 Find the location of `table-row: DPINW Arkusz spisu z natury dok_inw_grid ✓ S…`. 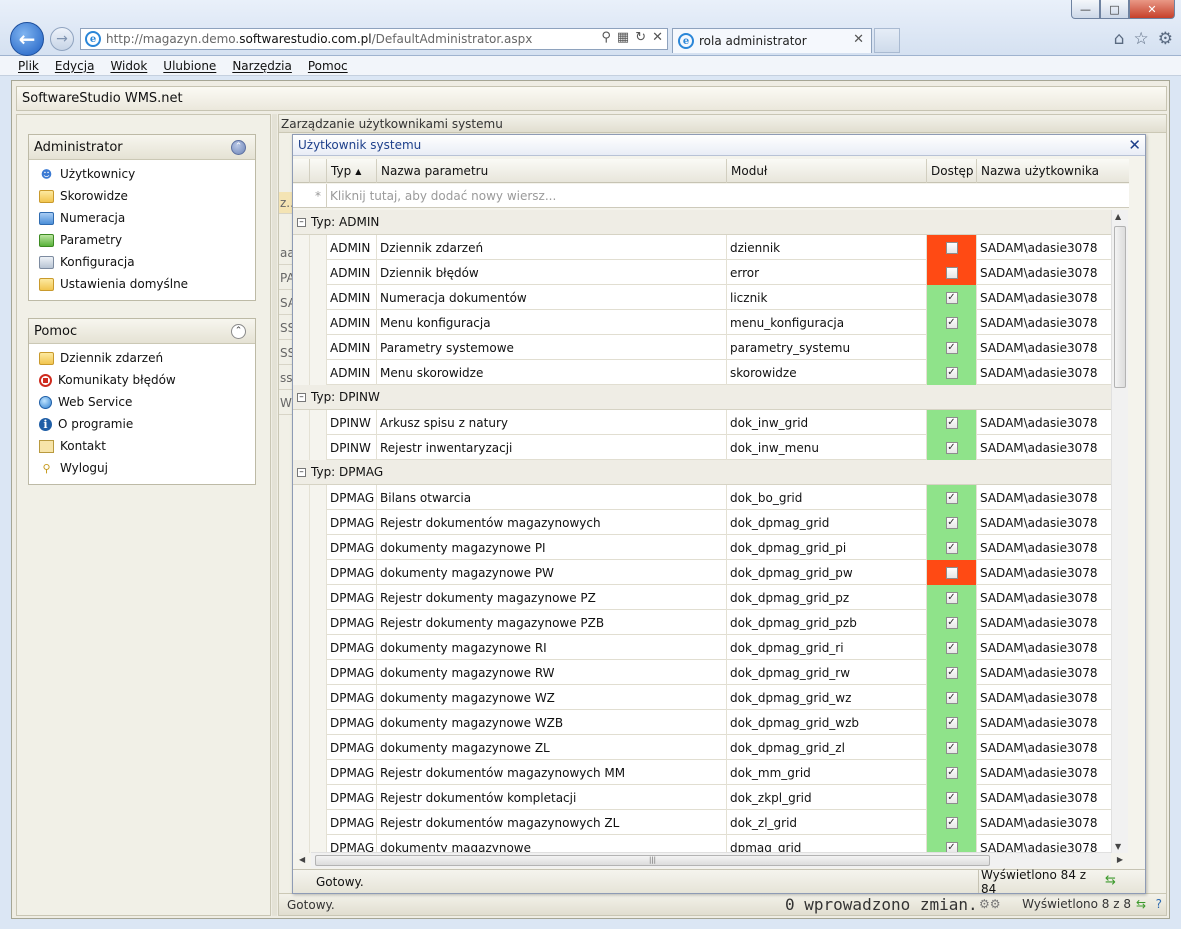

table-row: DPINW Arkusz spisu z natury dok_inw_grid ✓ S… is located at coordinates (702, 422).